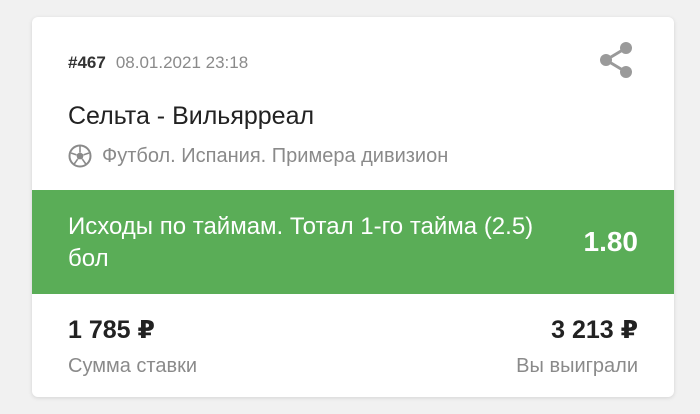  Describe the element at coordinates (87, 62) in the screenshot. I see `bet-id: #467` at that location.